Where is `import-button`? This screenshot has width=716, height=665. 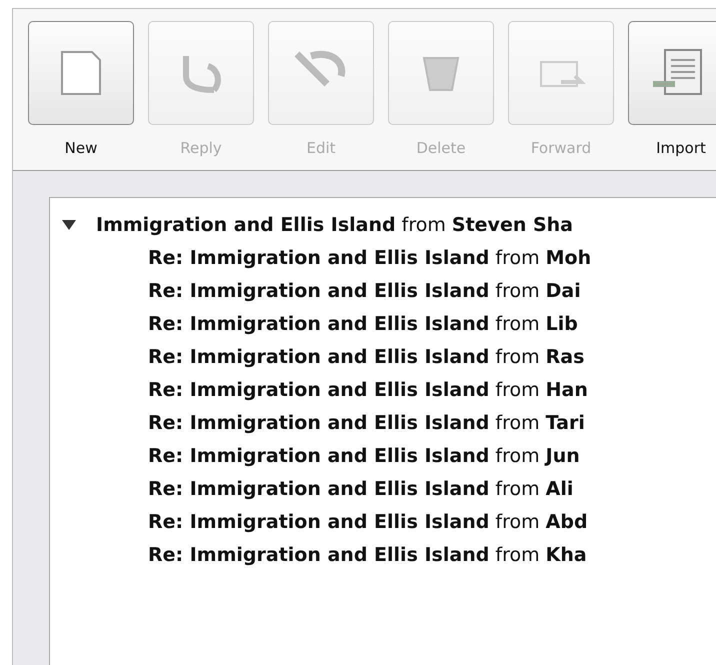
import-button is located at coordinates (672, 73).